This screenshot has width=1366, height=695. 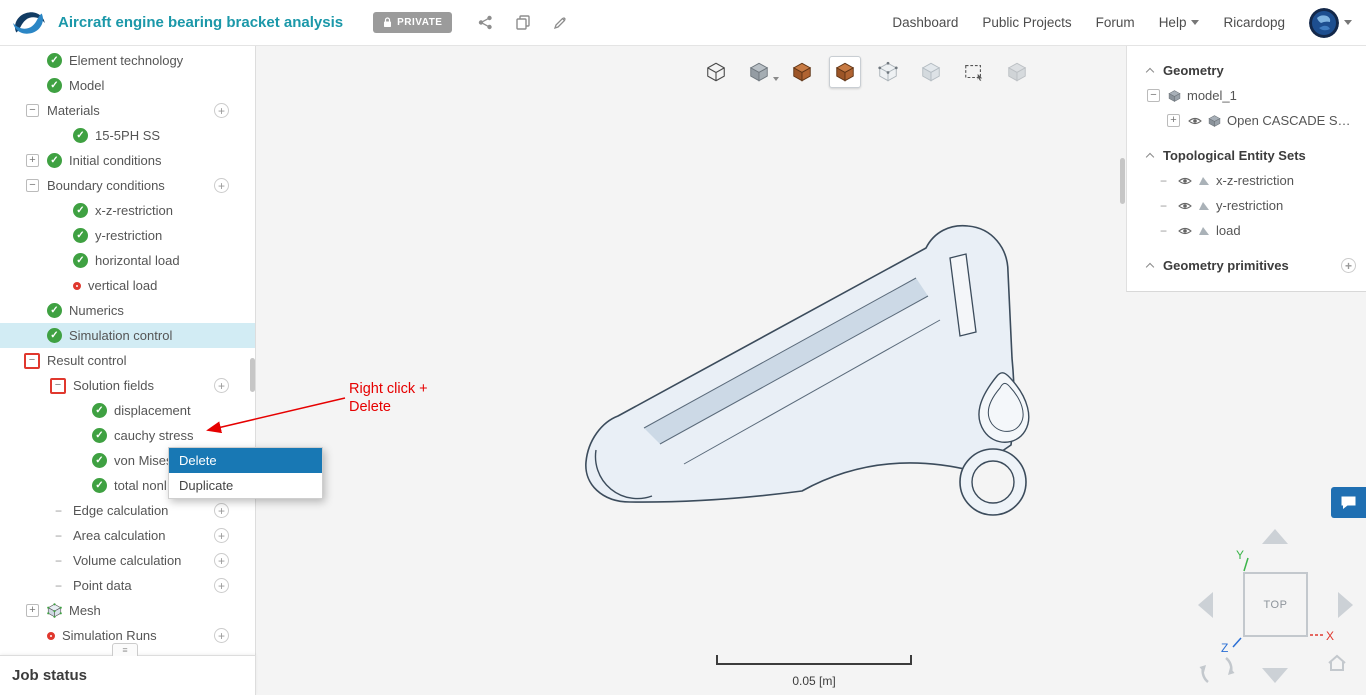 I want to click on simscale-logo-icon, so click(x=29, y=23).